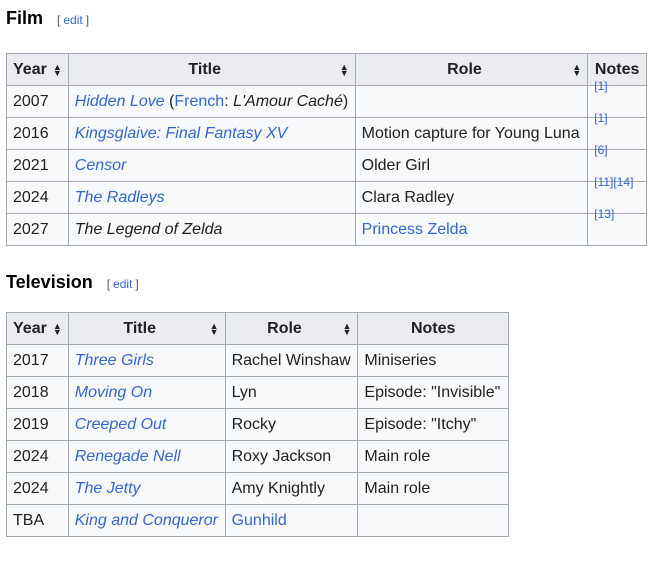  I want to click on title-cell: The Jetty, so click(146, 488).